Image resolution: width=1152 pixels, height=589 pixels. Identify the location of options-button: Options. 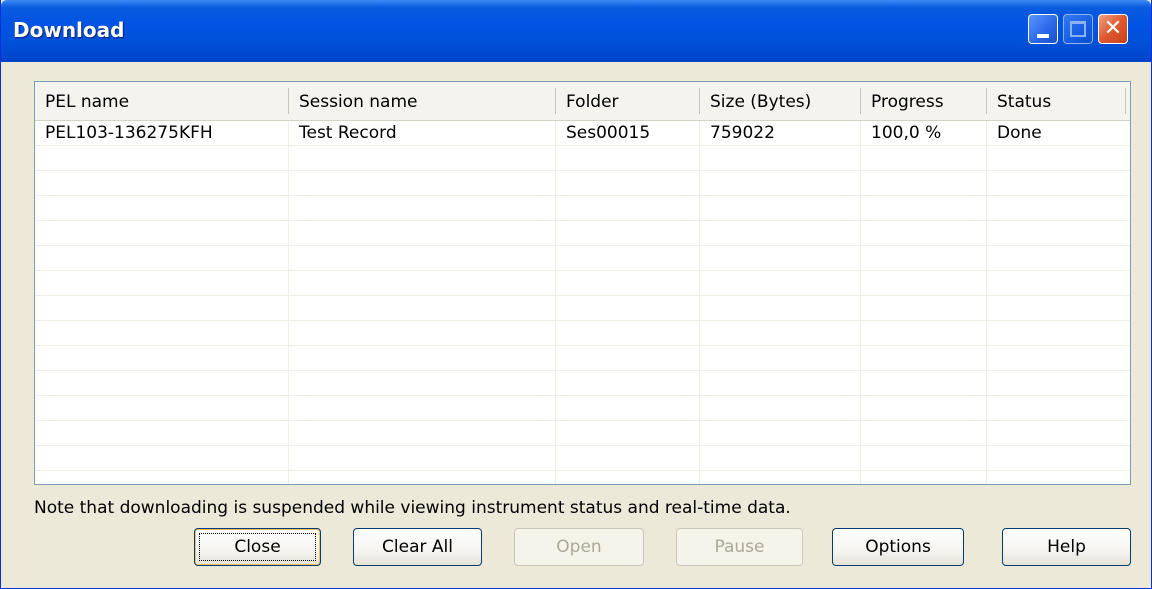
(898, 547).